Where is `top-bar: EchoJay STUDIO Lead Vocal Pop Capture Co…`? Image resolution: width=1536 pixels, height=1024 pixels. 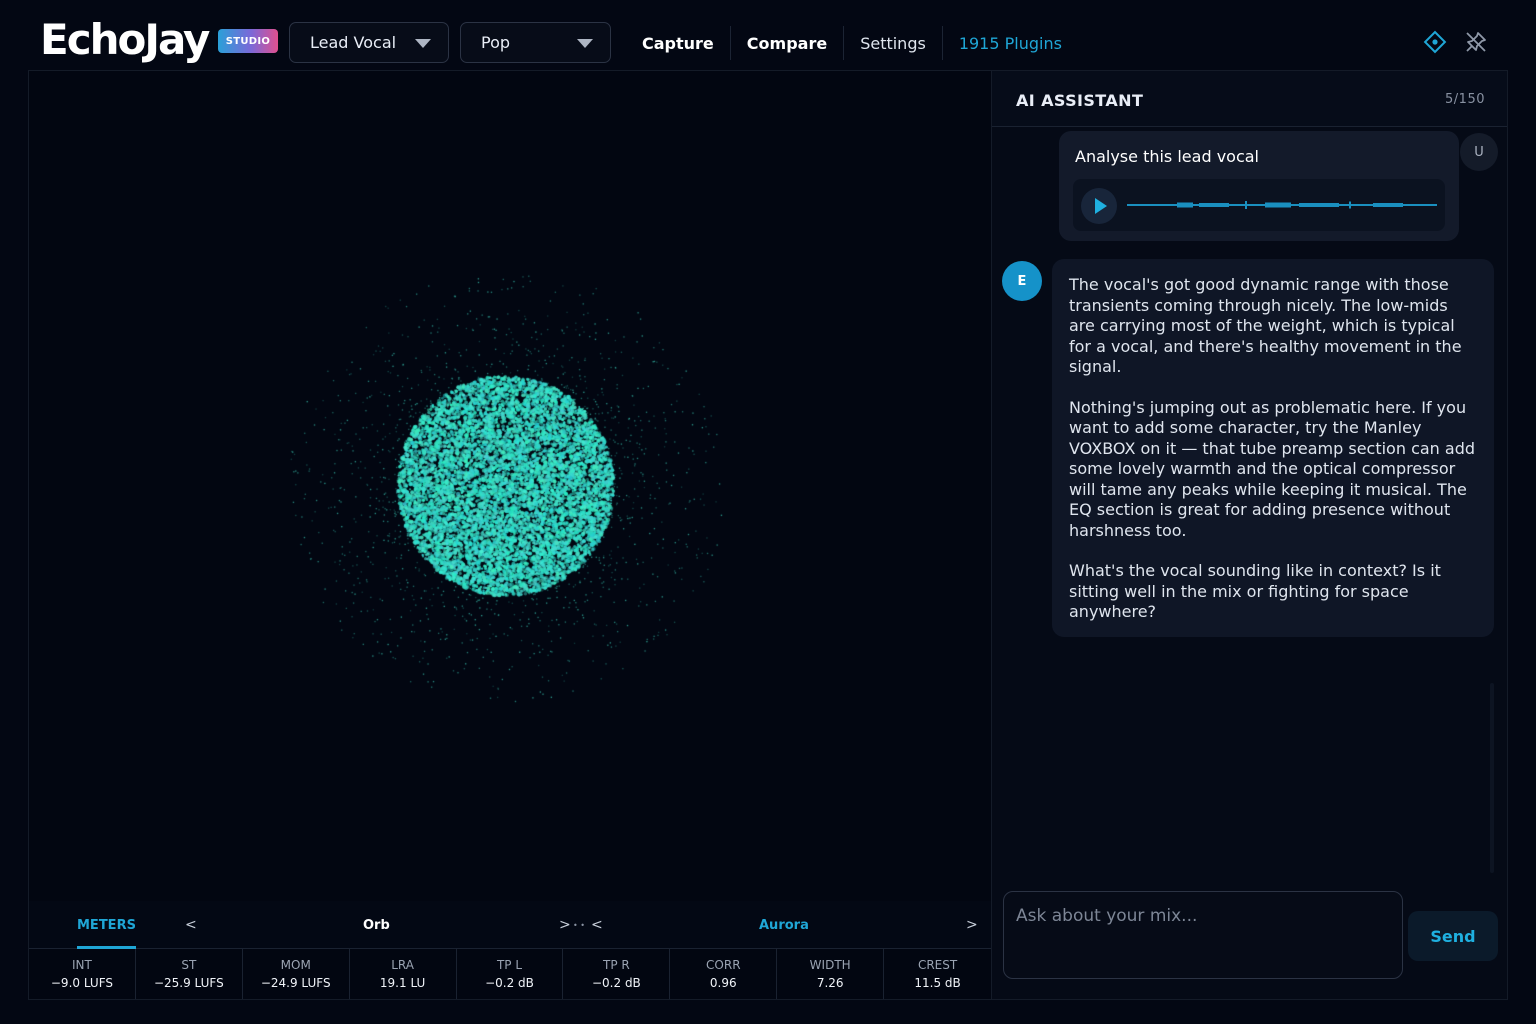 top-bar: EchoJay STUDIO Lead Vocal Pop Capture Co… is located at coordinates (768, 35).